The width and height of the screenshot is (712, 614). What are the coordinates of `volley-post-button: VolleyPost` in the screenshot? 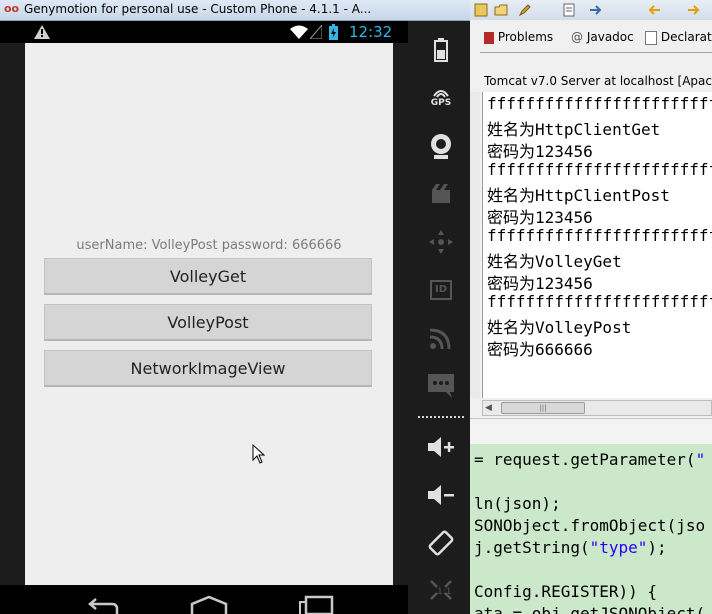 It's located at (208, 322).